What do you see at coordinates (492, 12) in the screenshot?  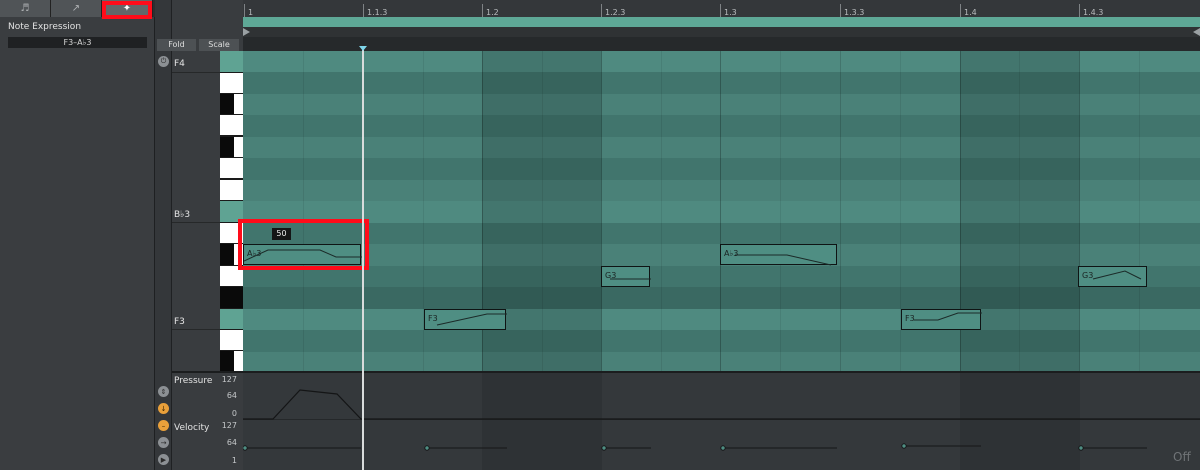 I see `ruler-mark: 1.2` at bounding box center [492, 12].